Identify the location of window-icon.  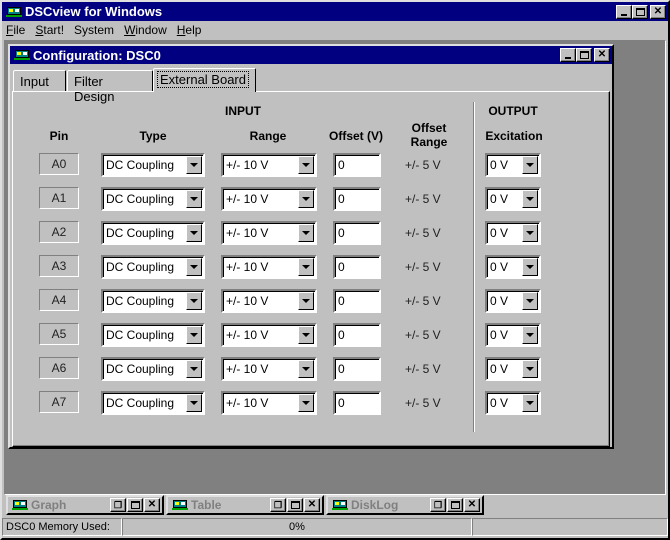
(180, 505).